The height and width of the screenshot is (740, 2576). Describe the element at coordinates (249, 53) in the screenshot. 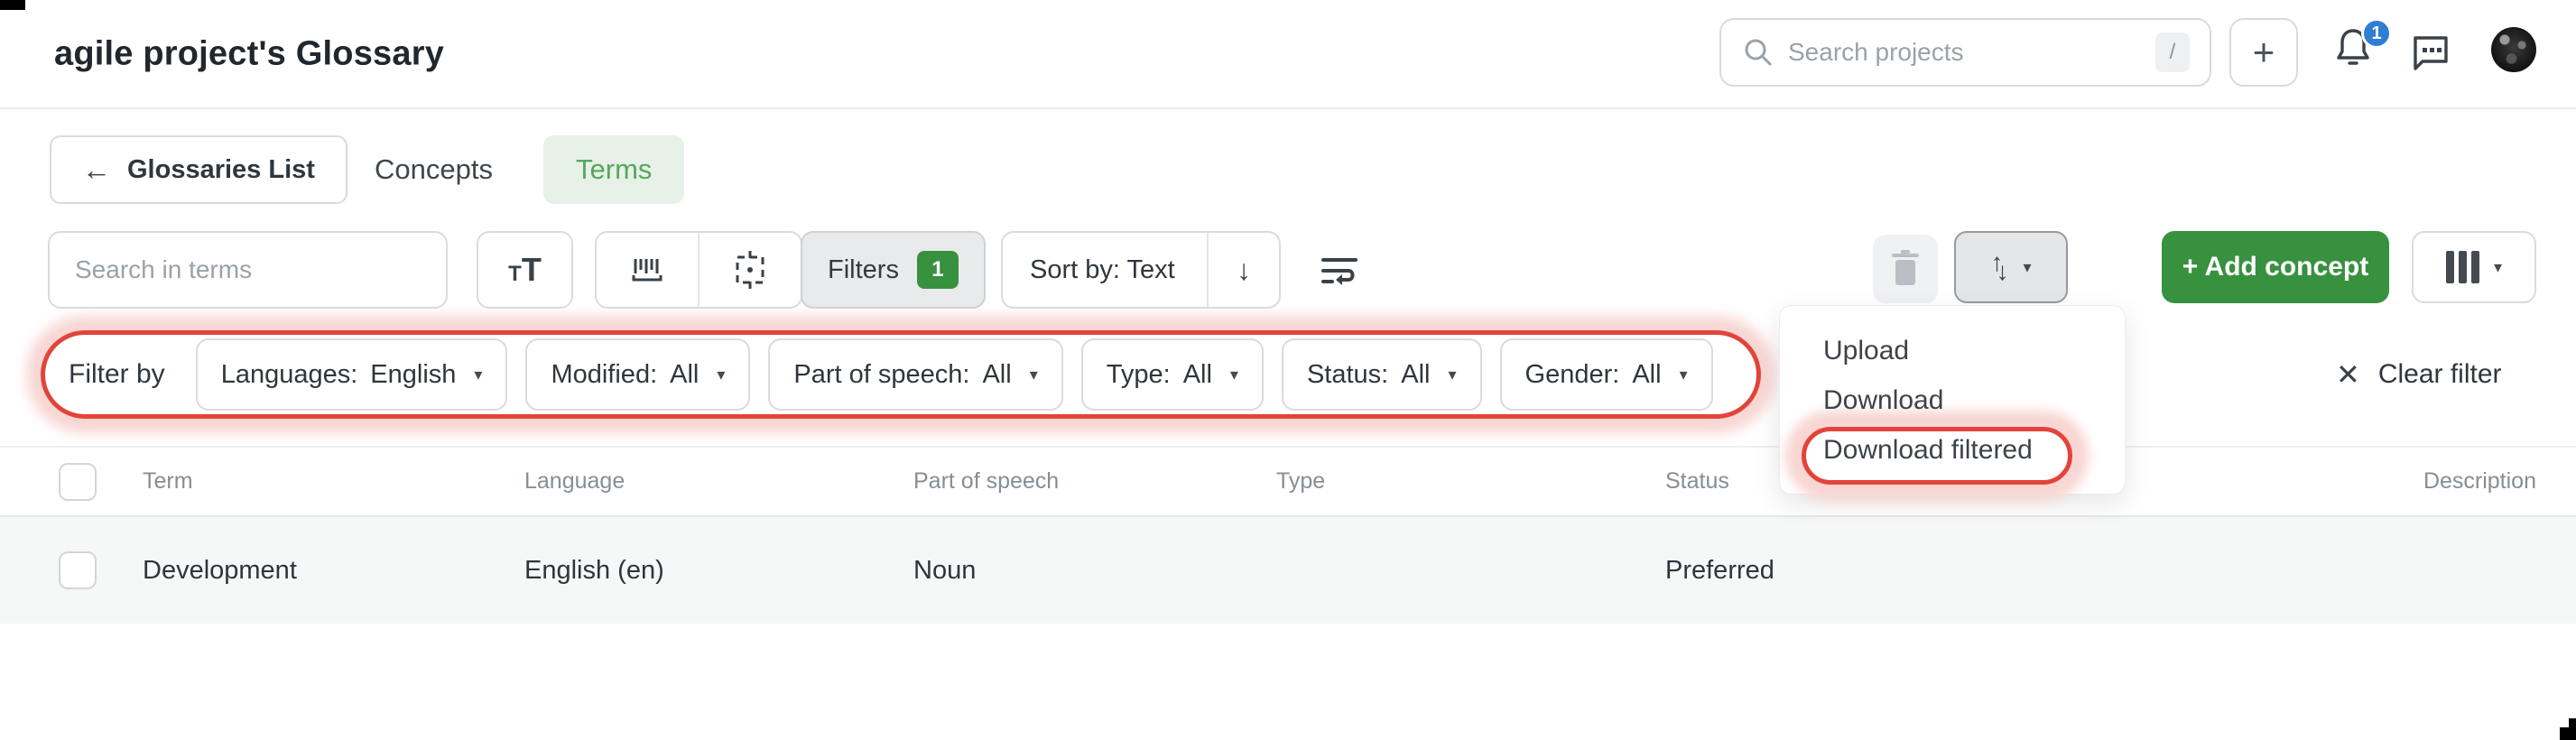

I see `page-title: agile project's Glossary` at that location.